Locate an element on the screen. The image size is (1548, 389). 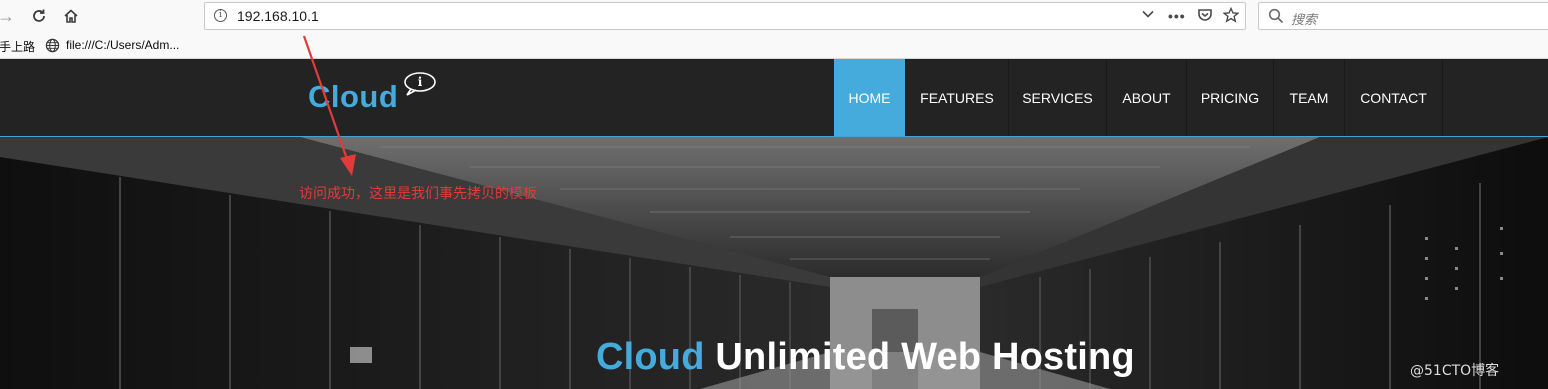
browser-toolbar: → i 192.168.10.1 ••• 搜索 is located at coordinates (774, 16).